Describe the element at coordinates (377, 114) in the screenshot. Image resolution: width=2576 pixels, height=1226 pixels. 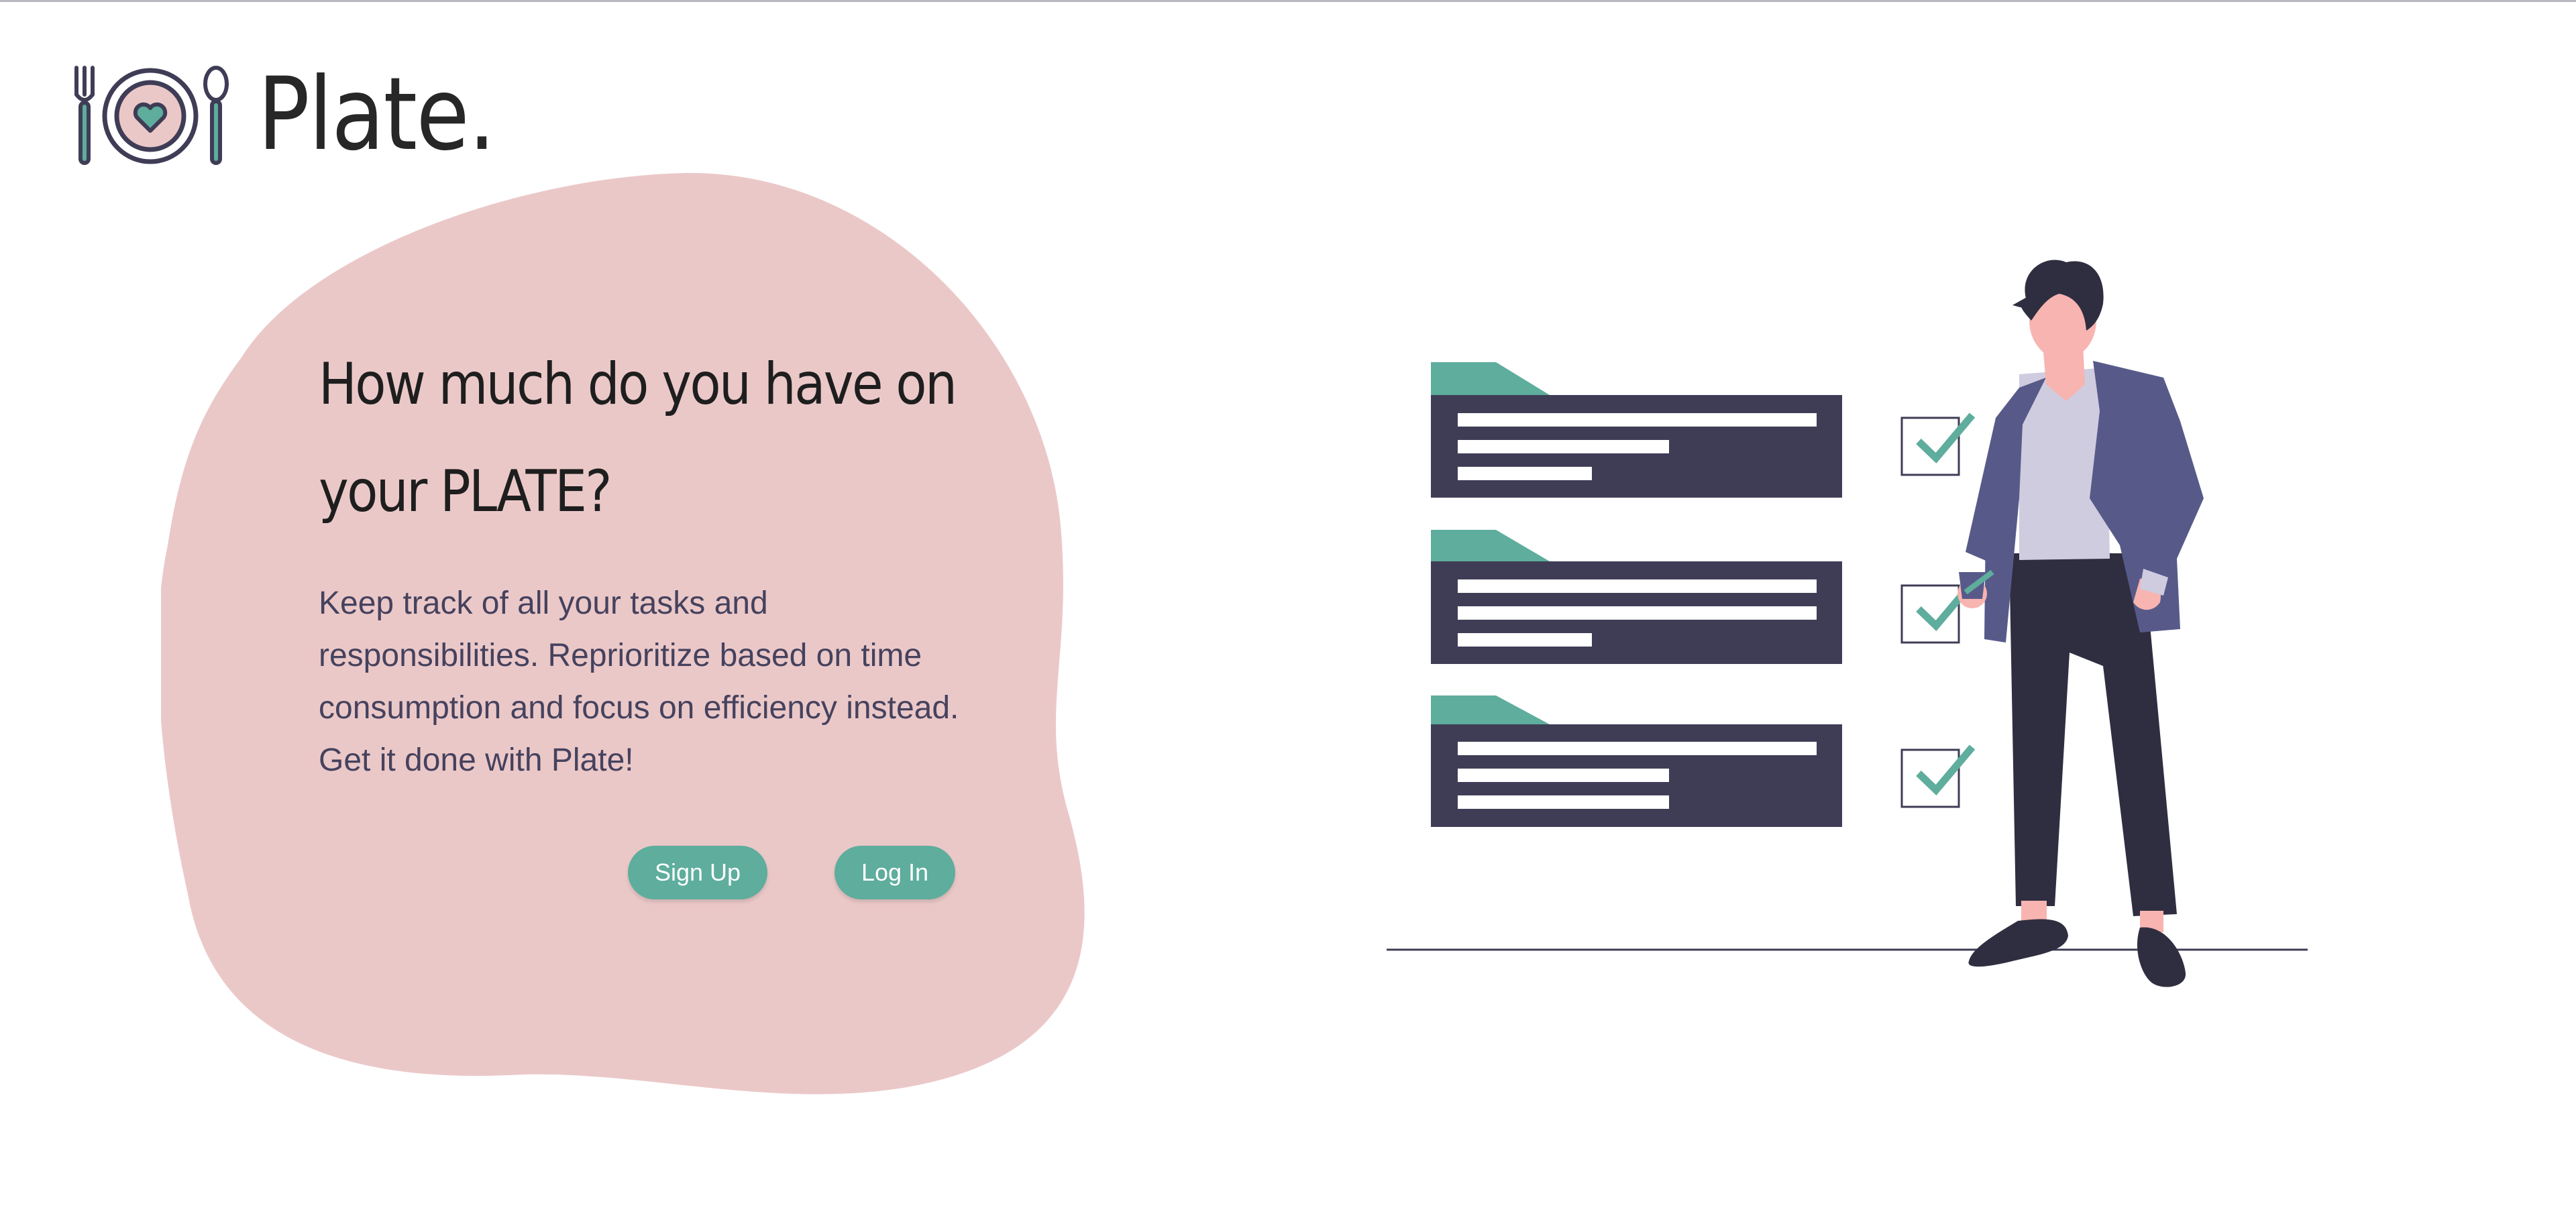
I see `brand-name: Plate.` at that location.